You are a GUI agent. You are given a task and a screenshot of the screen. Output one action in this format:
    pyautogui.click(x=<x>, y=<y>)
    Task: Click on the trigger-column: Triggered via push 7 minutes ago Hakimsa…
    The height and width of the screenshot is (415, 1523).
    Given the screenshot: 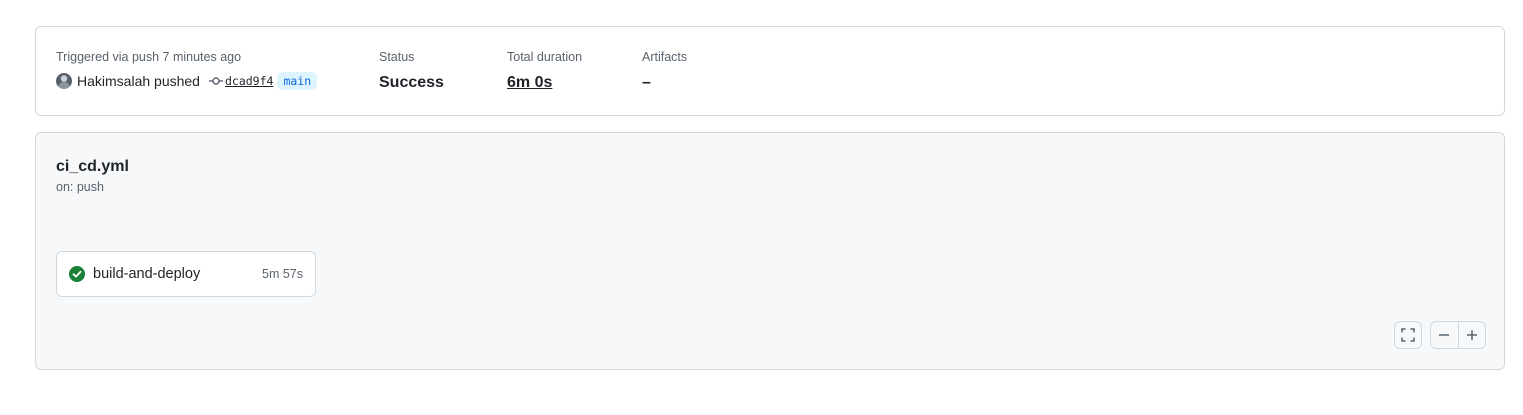 What is the action you would take?
    pyautogui.click(x=187, y=70)
    